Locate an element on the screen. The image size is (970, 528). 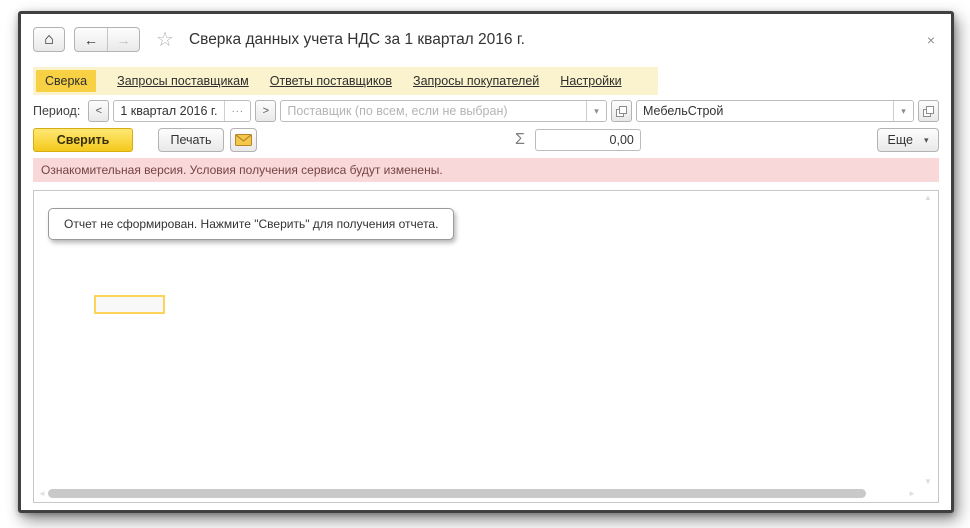
chevron-down-icon: ▾ is located at coordinates (926, 139).